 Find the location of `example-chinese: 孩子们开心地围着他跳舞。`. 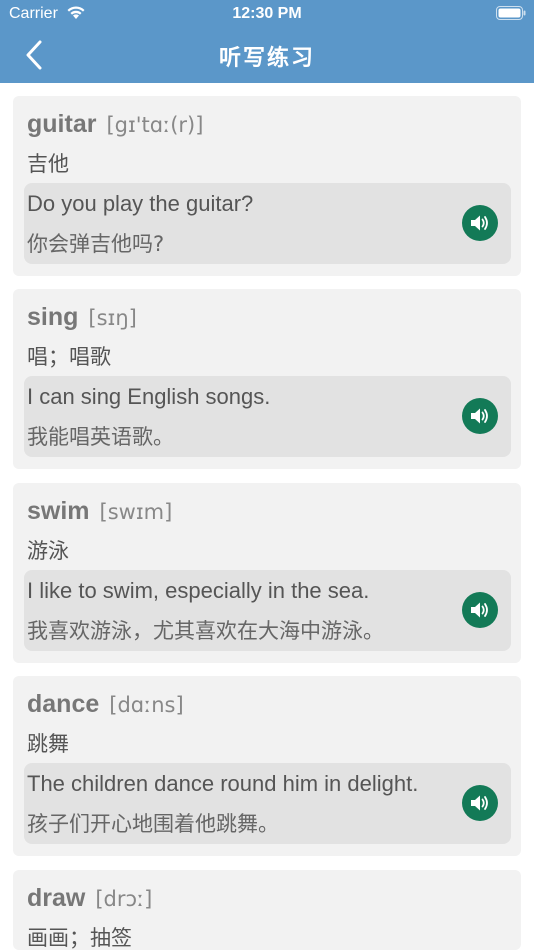

example-chinese: 孩子们开心地围着他跳舞。 is located at coordinates (153, 824).